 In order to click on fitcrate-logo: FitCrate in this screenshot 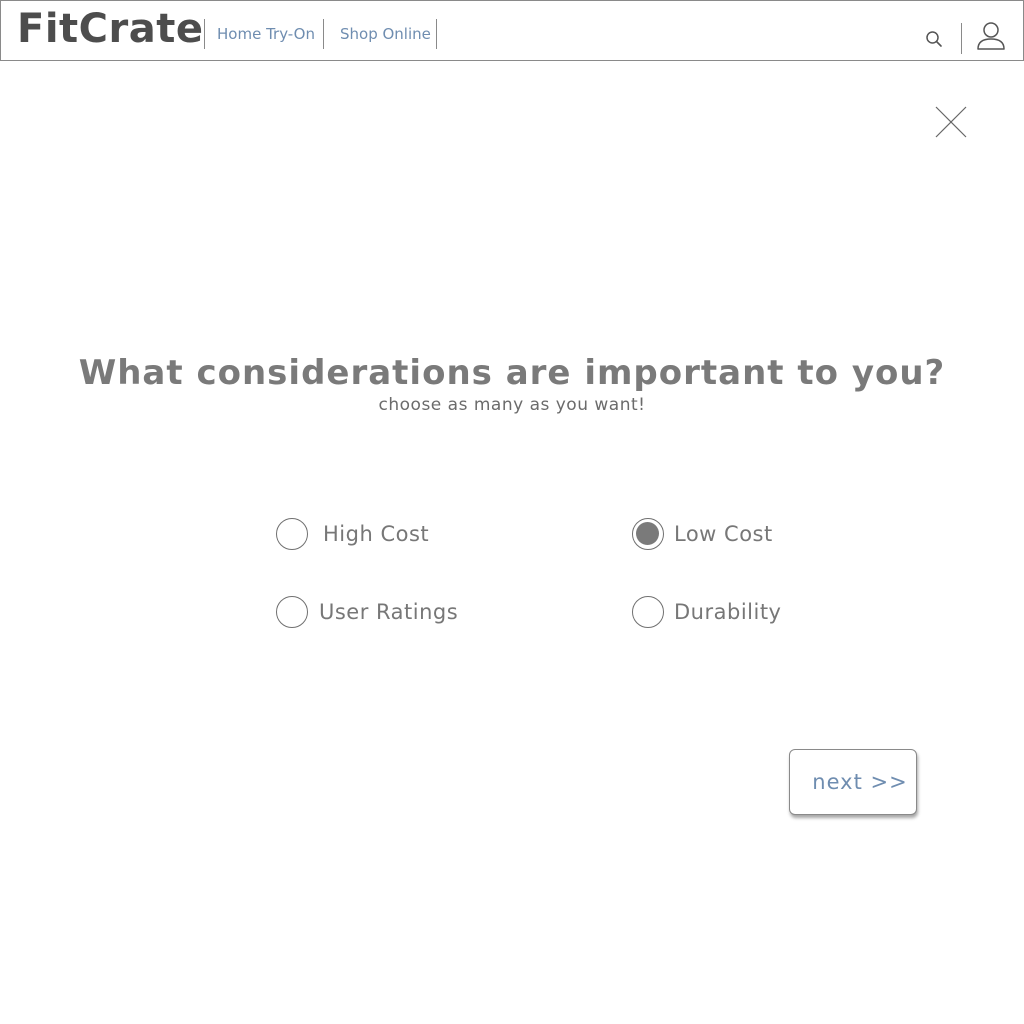, I will do `click(110, 29)`.